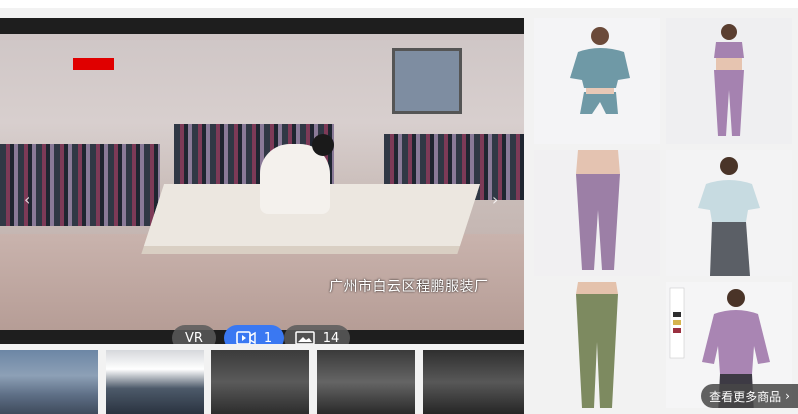 This screenshot has width=798, height=414. Describe the element at coordinates (304, 337) in the screenshot. I see `image-icon` at that location.